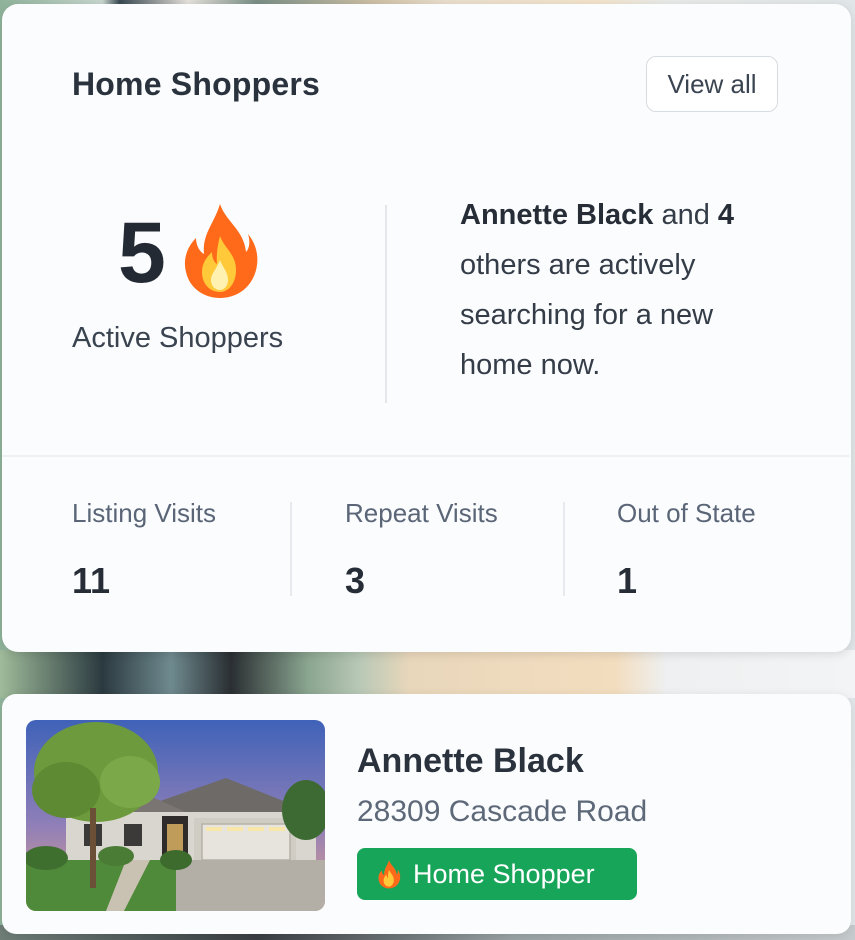 The height and width of the screenshot is (940, 855). What do you see at coordinates (686, 513) in the screenshot?
I see `stat-label: Out of State` at bounding box center [686, 513].